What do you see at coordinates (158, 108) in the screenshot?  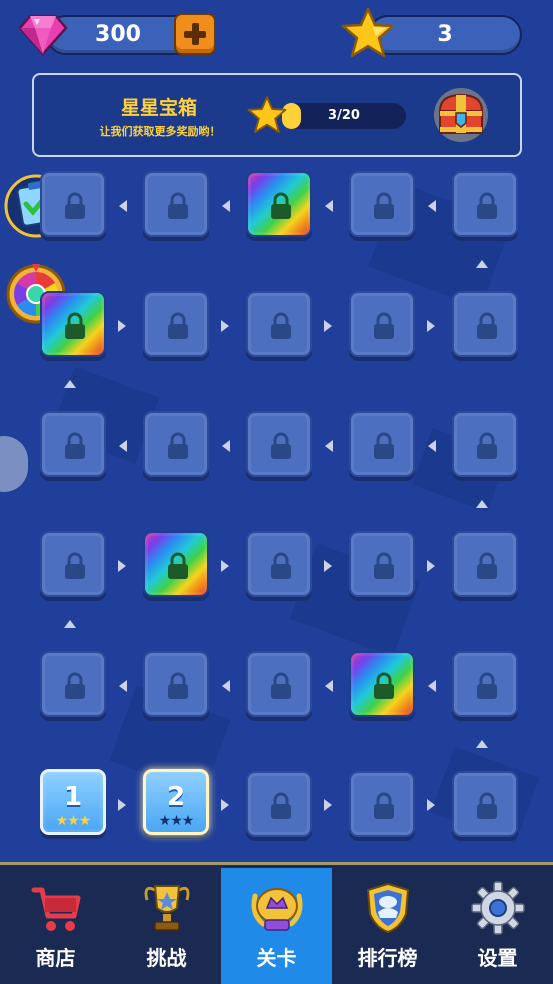 I see `star-chest-title: 星星宝箱` at bounding box center [158, 108].